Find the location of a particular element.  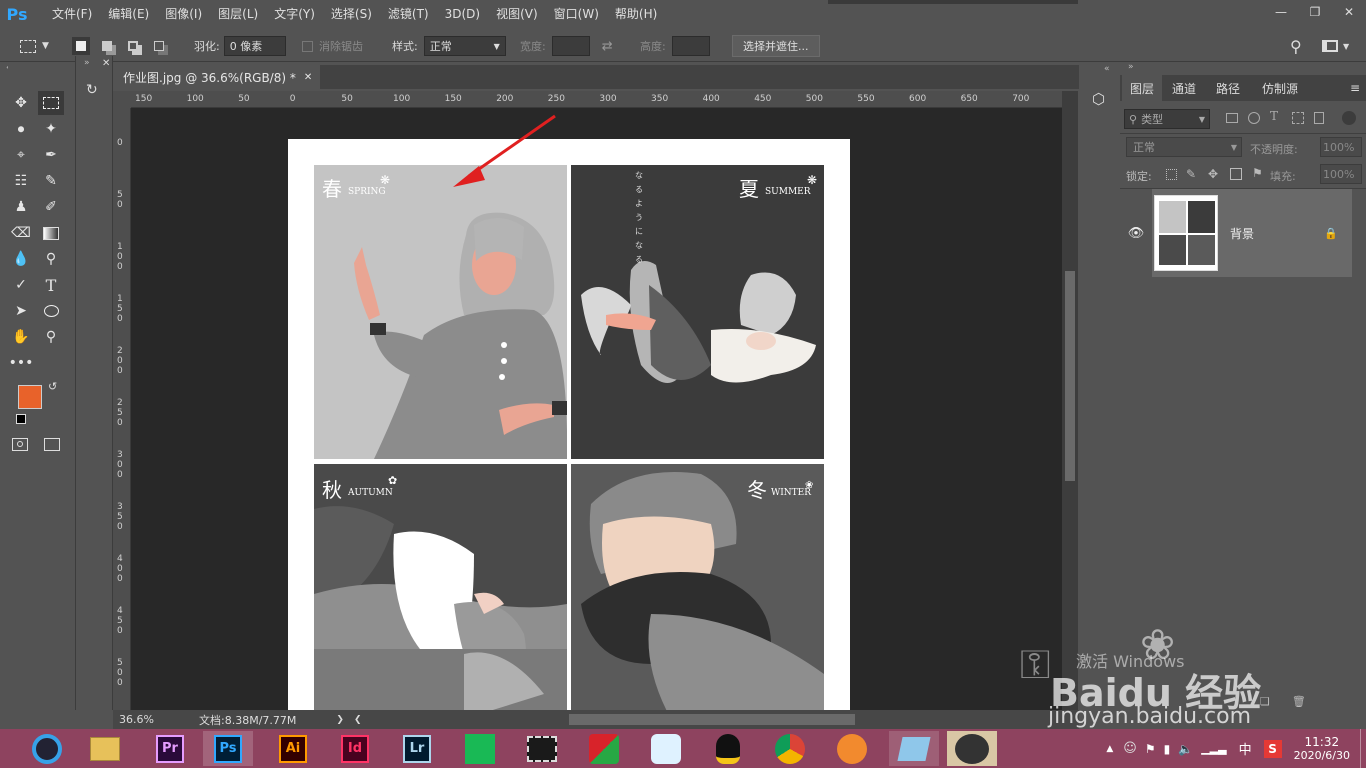

feather-input: 0 像素 is located at coordinates (254, 46).